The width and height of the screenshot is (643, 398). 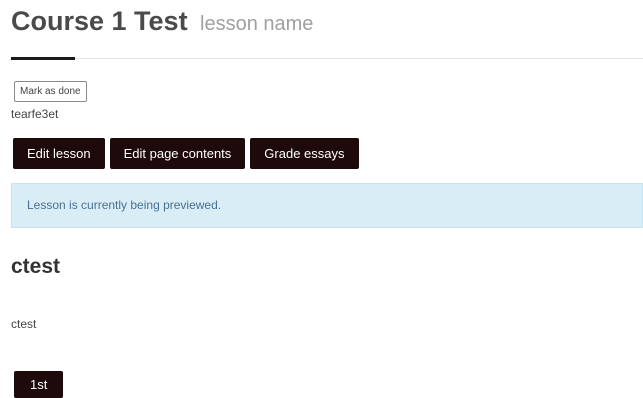 What do you see at coordinates (50, 91) in the screenshot?
I see `mark-as-done-button: Mark as done` at bounding box center [50, 91].